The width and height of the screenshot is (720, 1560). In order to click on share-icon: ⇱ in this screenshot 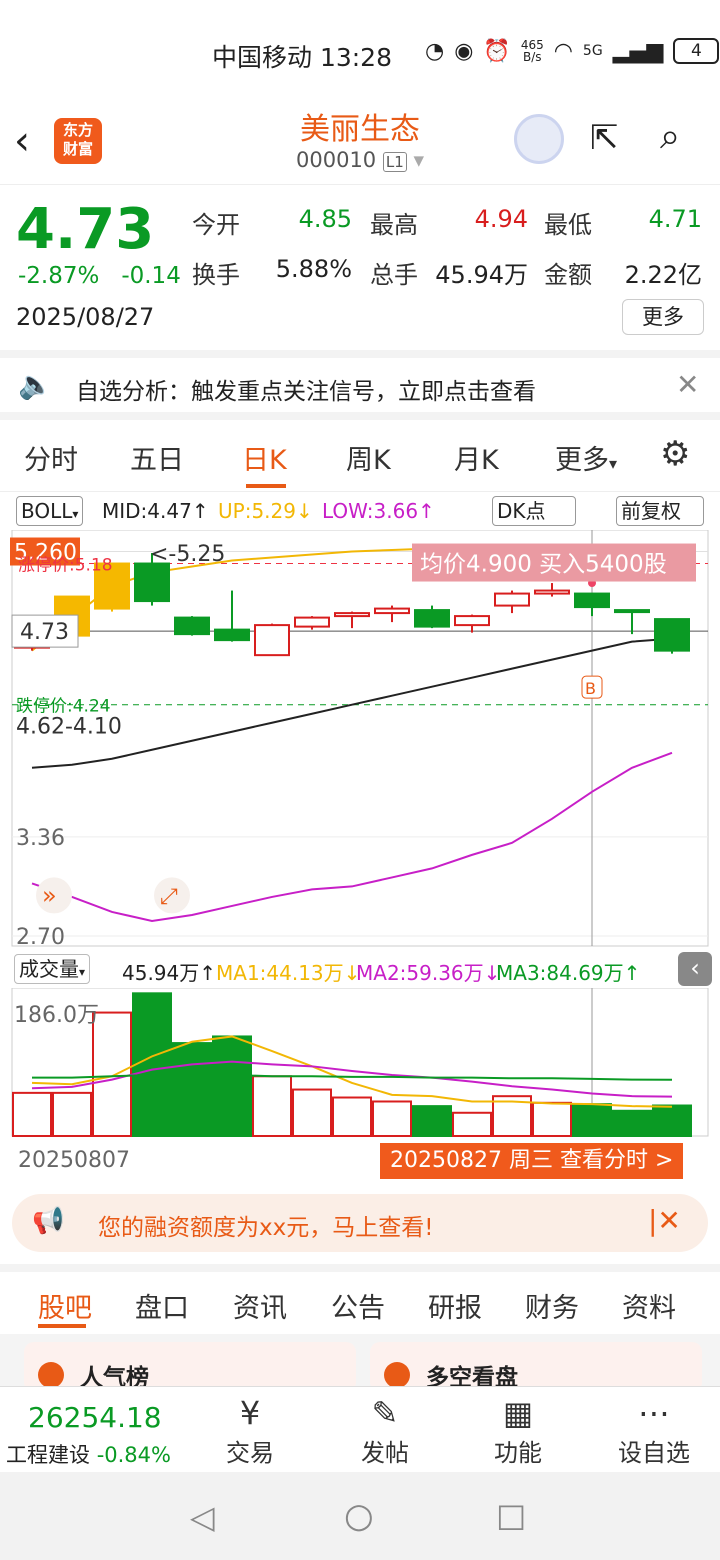, I will do `click(604, 138)`.